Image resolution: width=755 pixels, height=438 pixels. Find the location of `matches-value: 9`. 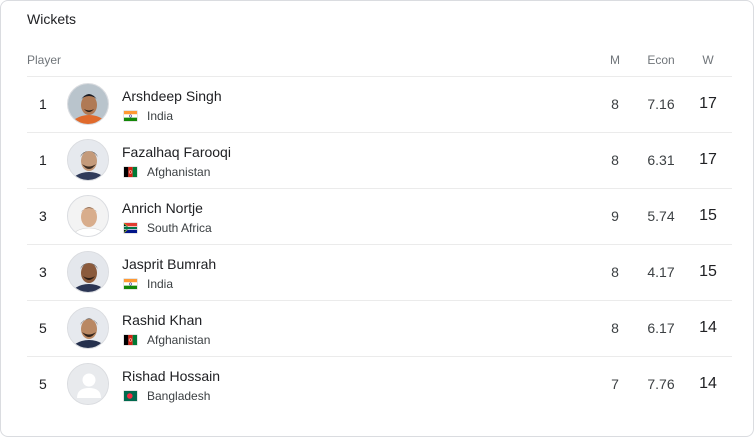

matches-value: 9 is located at coordinates (615, 216).